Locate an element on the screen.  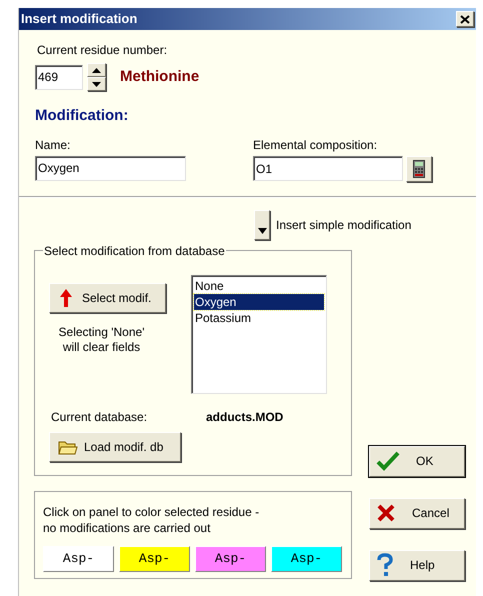
name-field: Oxygen is located at coordinates (110, 168).